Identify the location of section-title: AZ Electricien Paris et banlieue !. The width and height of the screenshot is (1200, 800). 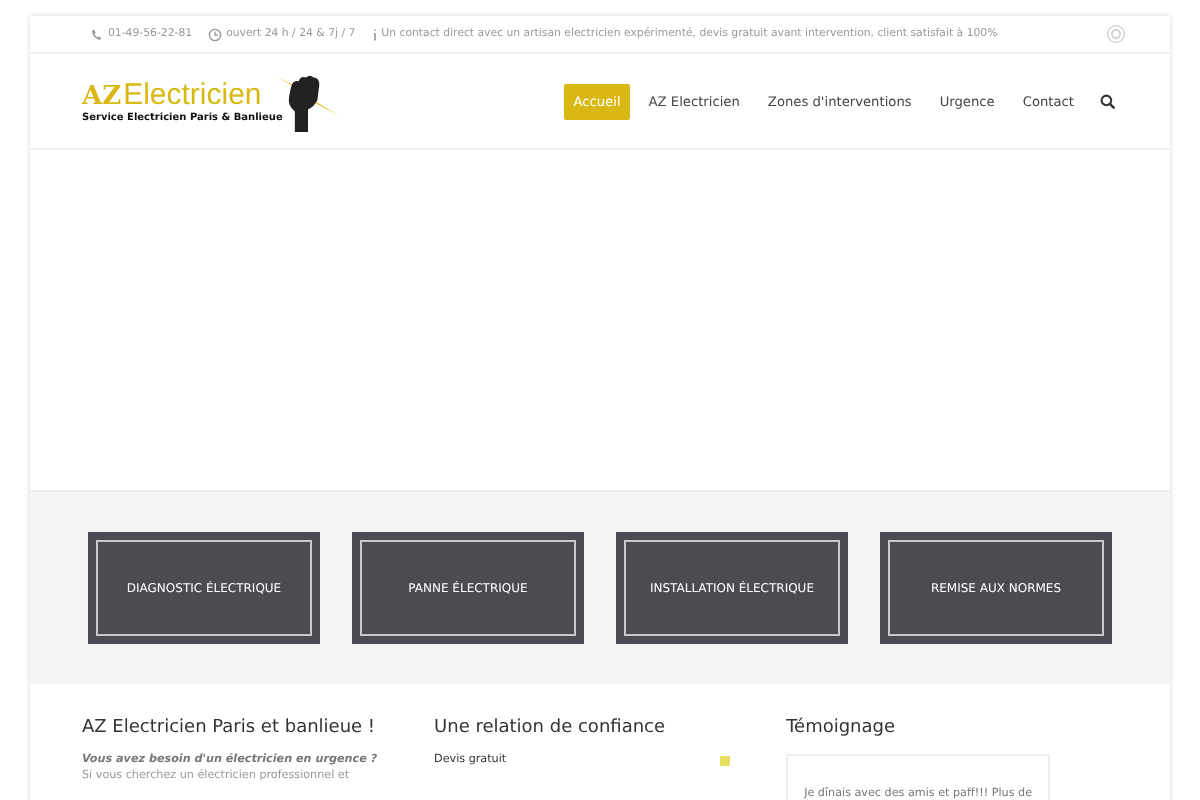
(230, 728).